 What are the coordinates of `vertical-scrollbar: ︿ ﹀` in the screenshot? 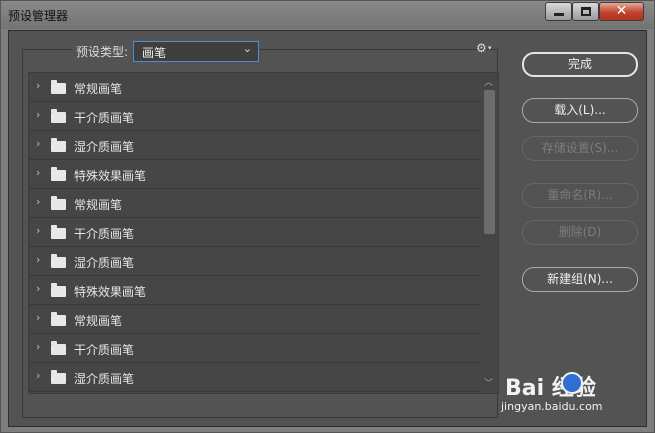 It's located at (489, 233).